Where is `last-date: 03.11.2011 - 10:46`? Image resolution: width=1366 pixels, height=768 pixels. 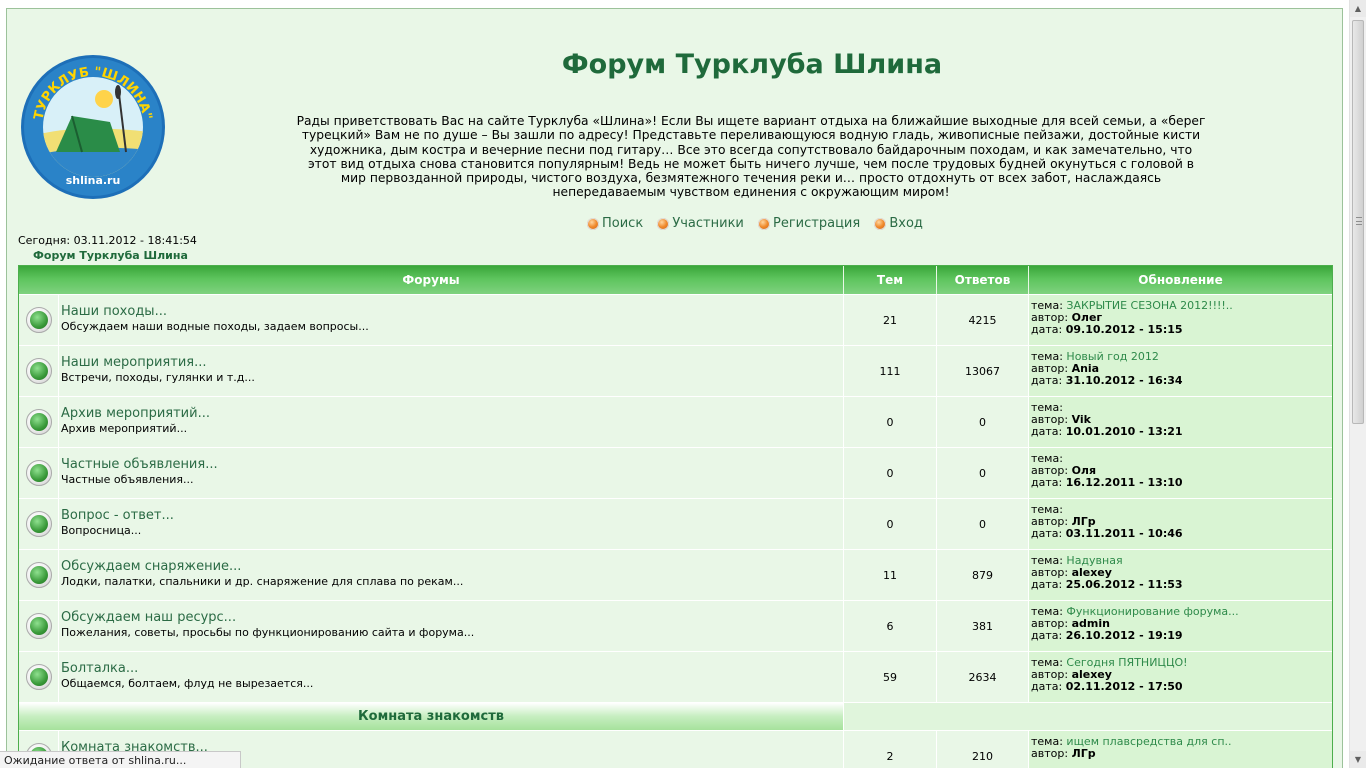 last-date: 03.11.2011 - 10:46 is located at coordinates (1124, 533).